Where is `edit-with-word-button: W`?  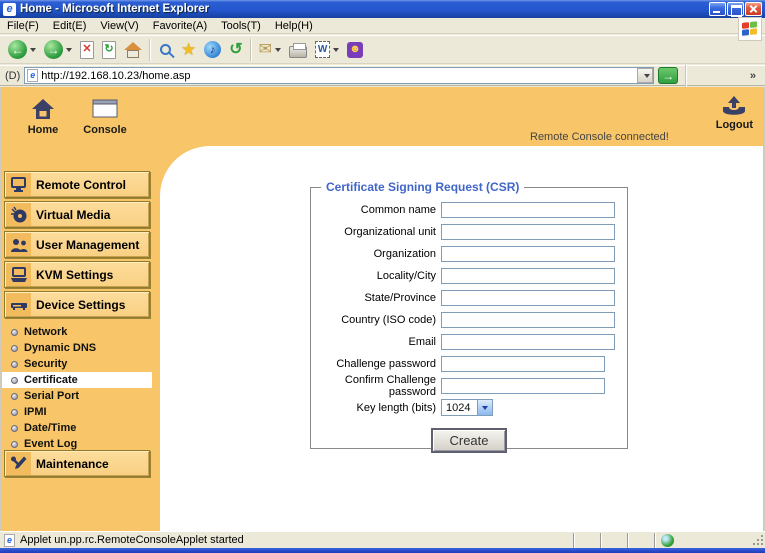
edit-with-word-button: W is located at coordinates (327, 50).